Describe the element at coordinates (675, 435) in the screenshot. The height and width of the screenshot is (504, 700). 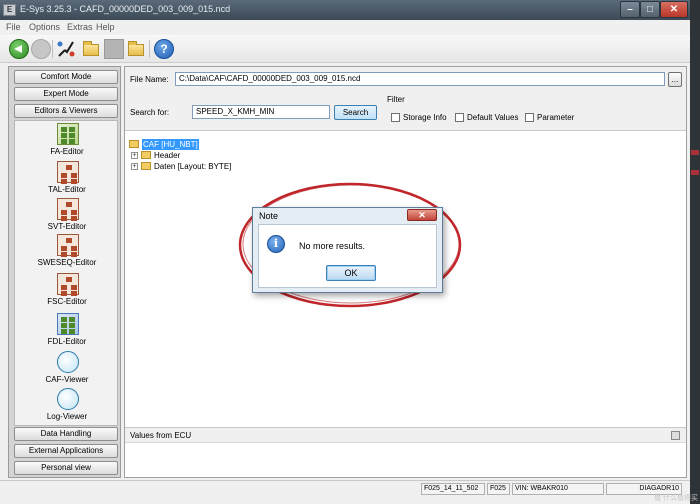
I see `pin-icon` at that location.